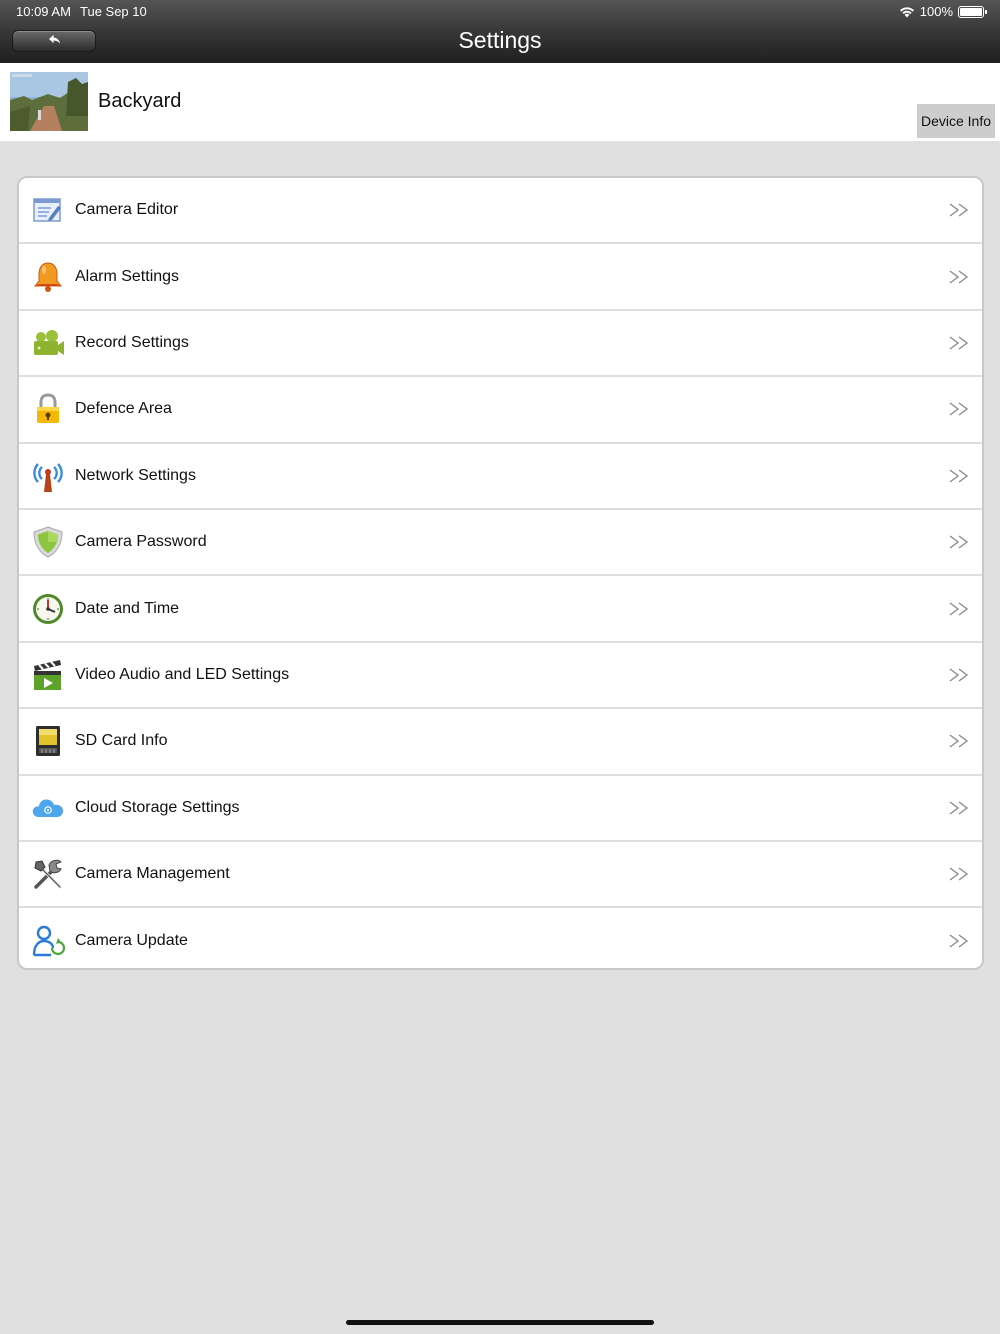 The width and height of the screenshot is (1000, 1334). What do you see at coordinates (936, 11) in the screenshot?
I see `battery-percent: 100%` at bounding box center [936, 11].